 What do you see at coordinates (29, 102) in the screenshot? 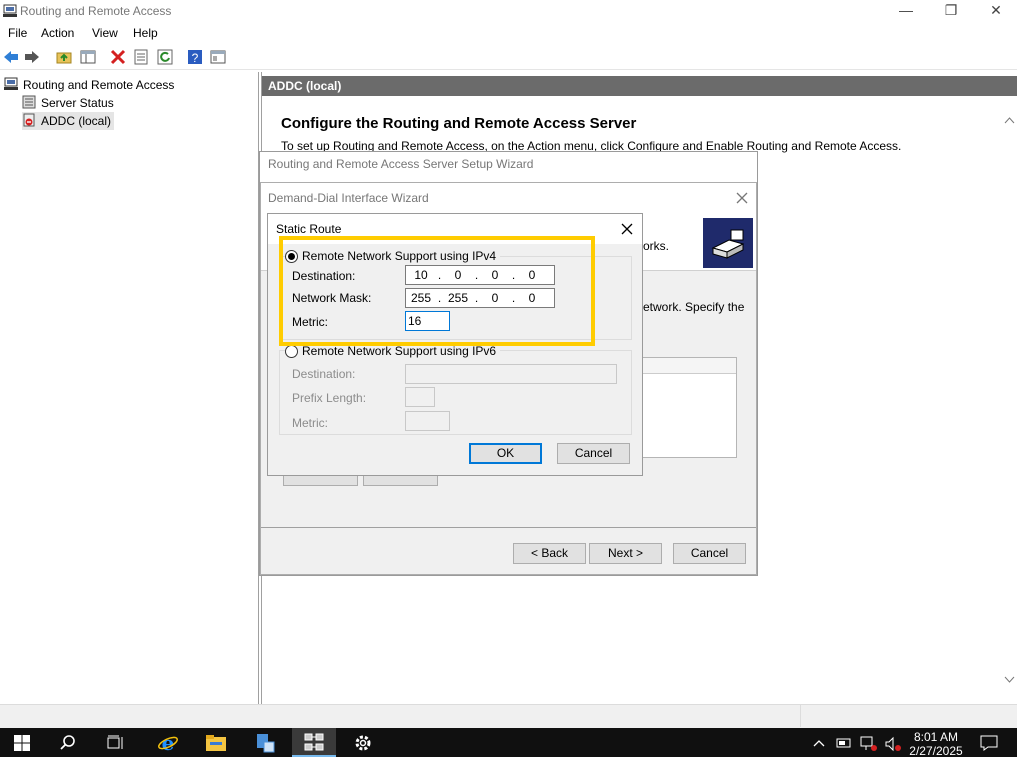
I see `server-status-icon` at bounding box center [29, 102].